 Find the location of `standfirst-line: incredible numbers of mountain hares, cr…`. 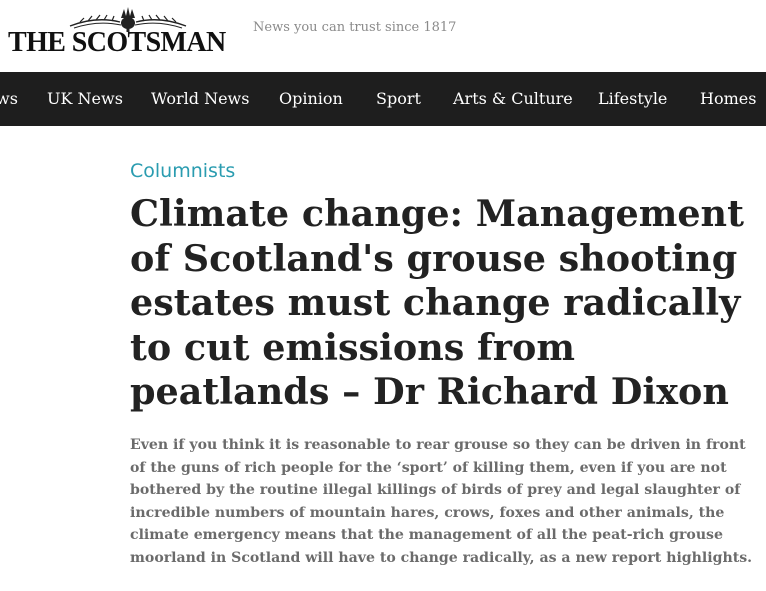

standfirst-line: incredible numbers of mountain hares, cr… is located at coordinates (427, 512).